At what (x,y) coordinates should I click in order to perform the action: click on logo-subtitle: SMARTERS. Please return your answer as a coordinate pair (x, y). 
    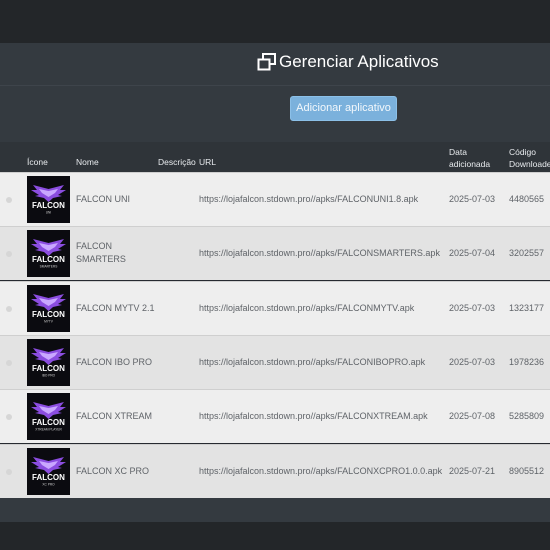
    Looking at the image, I should click on (49, 267).